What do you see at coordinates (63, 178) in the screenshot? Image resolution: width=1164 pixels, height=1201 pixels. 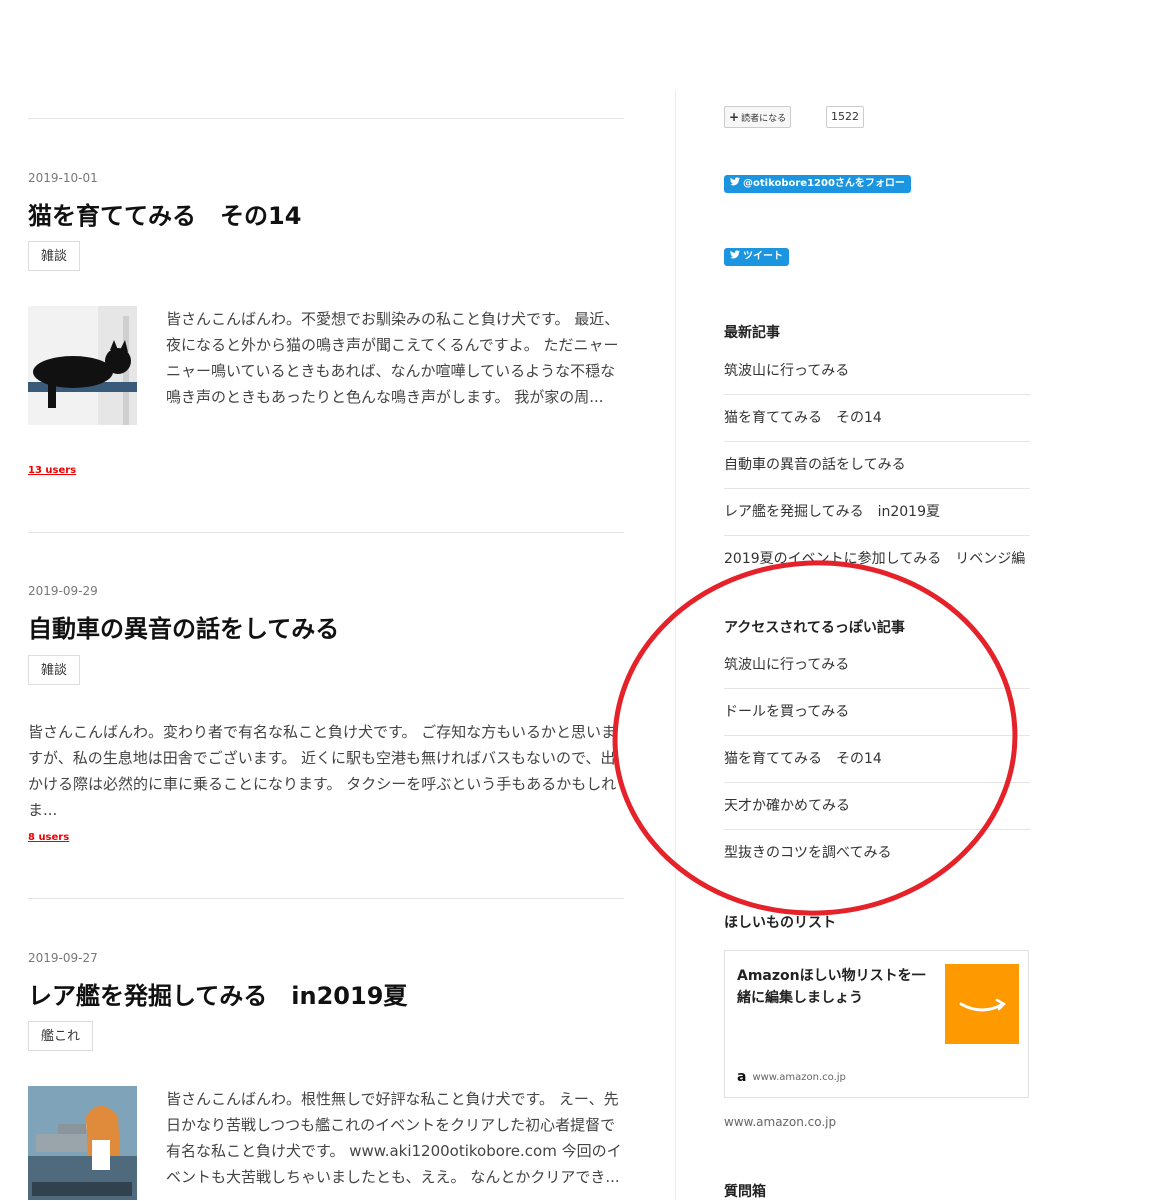 I see `post-date: 2019-10-01` at bounding box center [63, 178].